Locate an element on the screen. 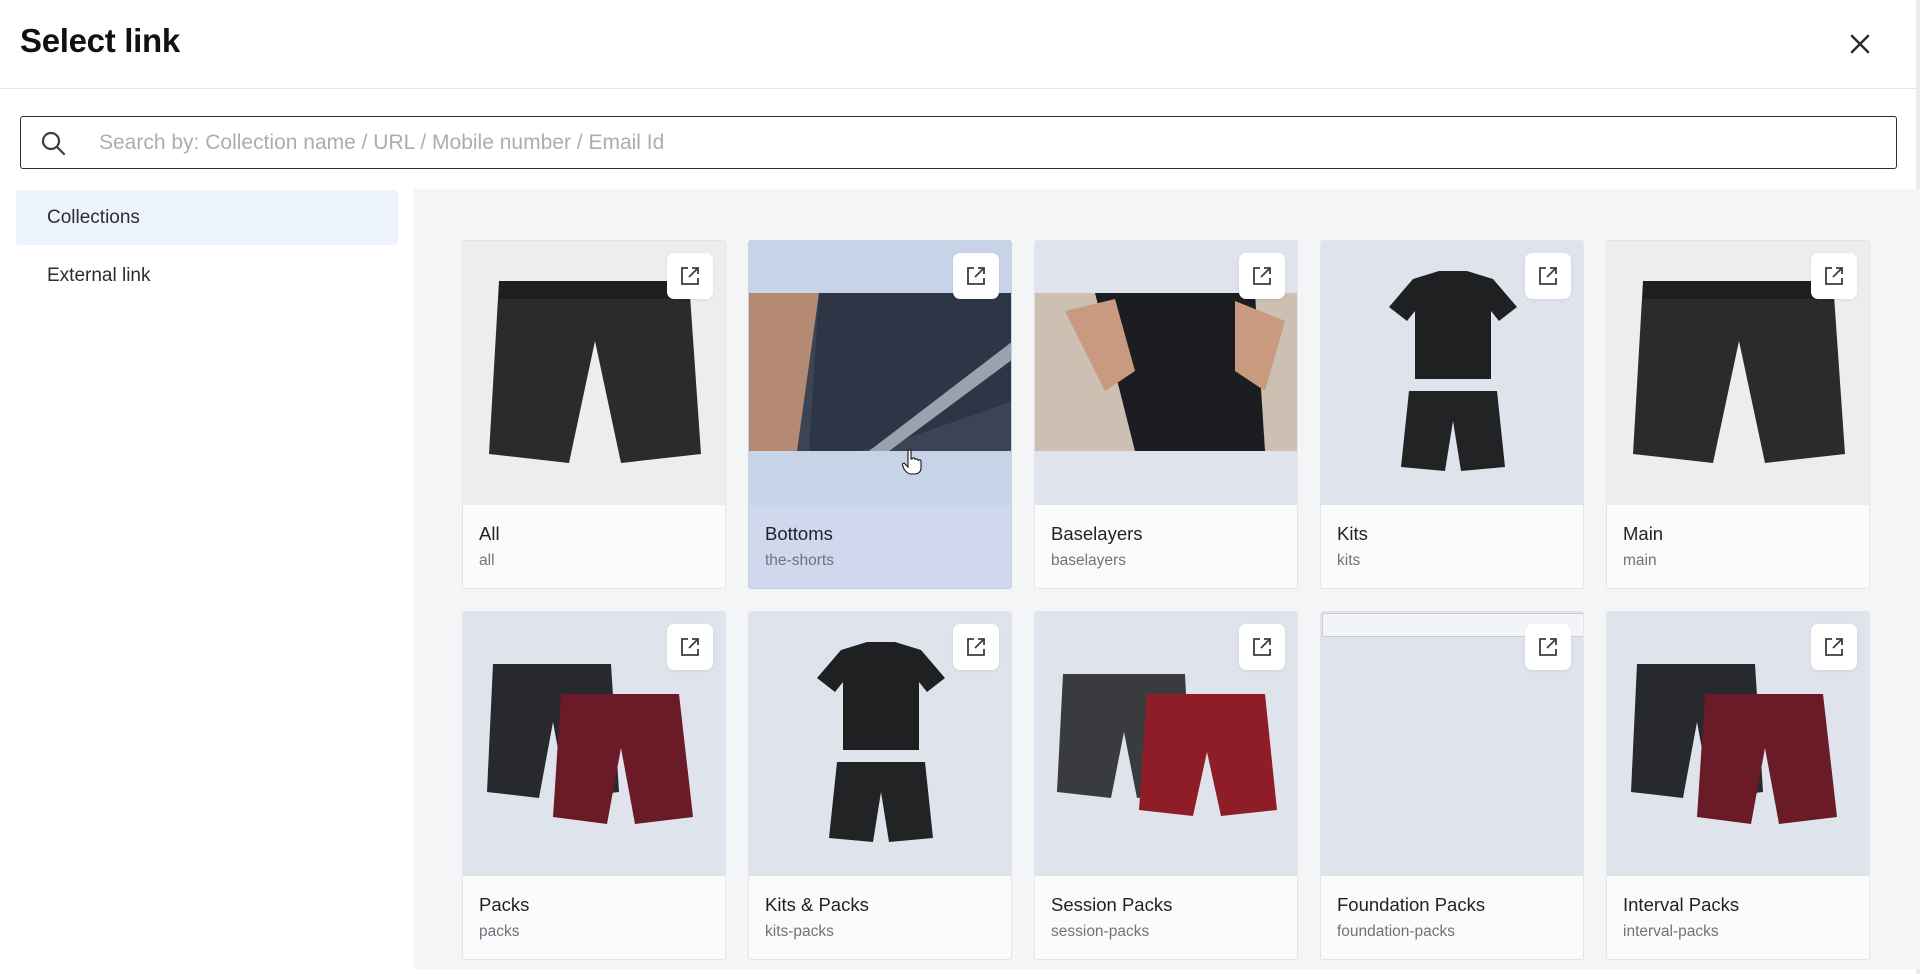  collection-title: Bottoms is located at coordinates (799, 533).